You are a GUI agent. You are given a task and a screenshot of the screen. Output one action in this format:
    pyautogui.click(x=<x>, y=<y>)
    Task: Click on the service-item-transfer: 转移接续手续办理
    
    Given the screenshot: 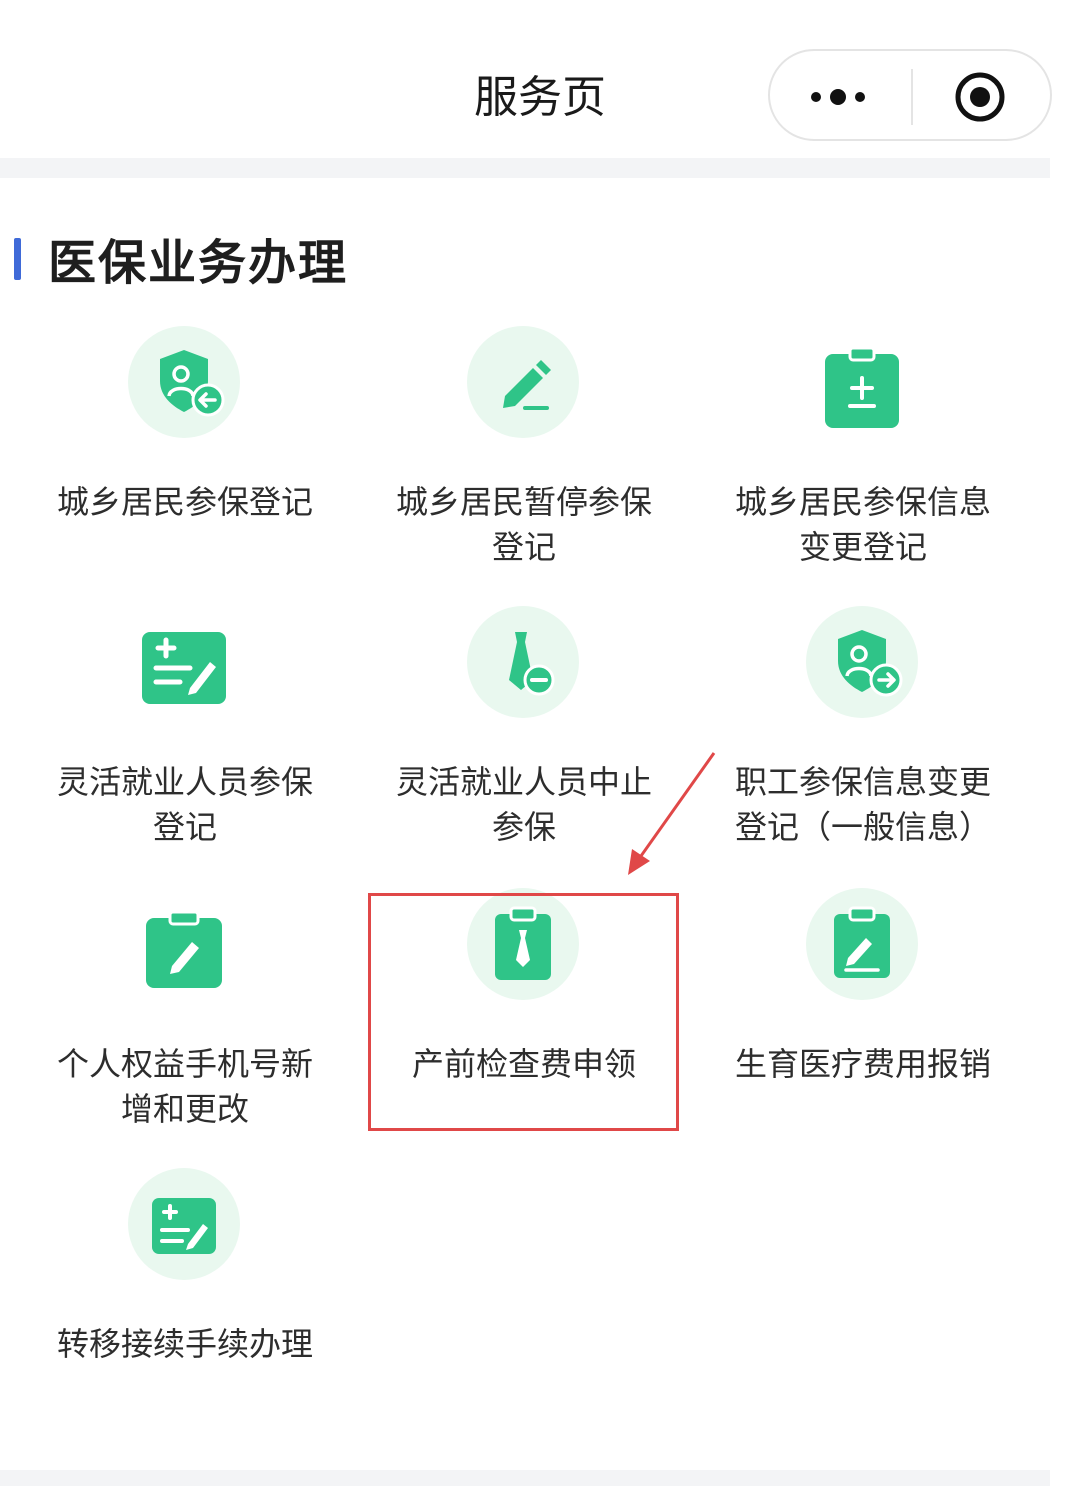 What is the action you would take?
    pyautogui.click(x=184, y=1304)
    